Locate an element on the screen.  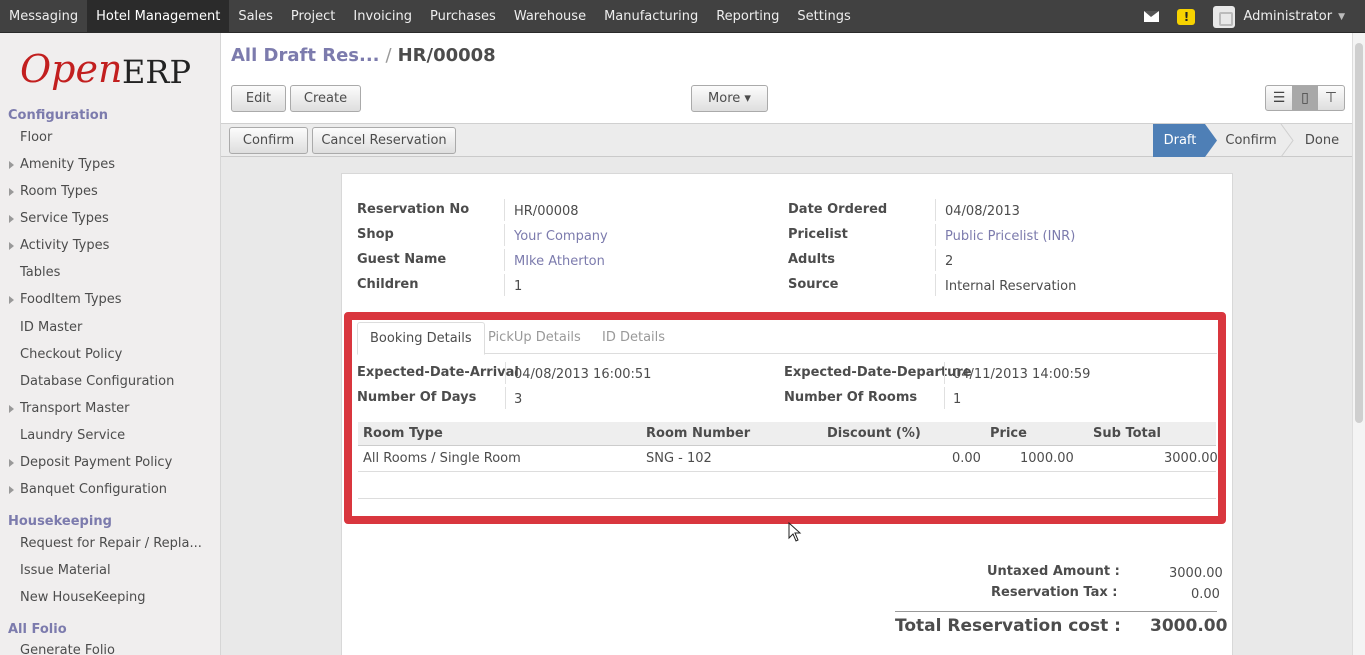
stage-done: Done is located at coordinates (1322, 140).